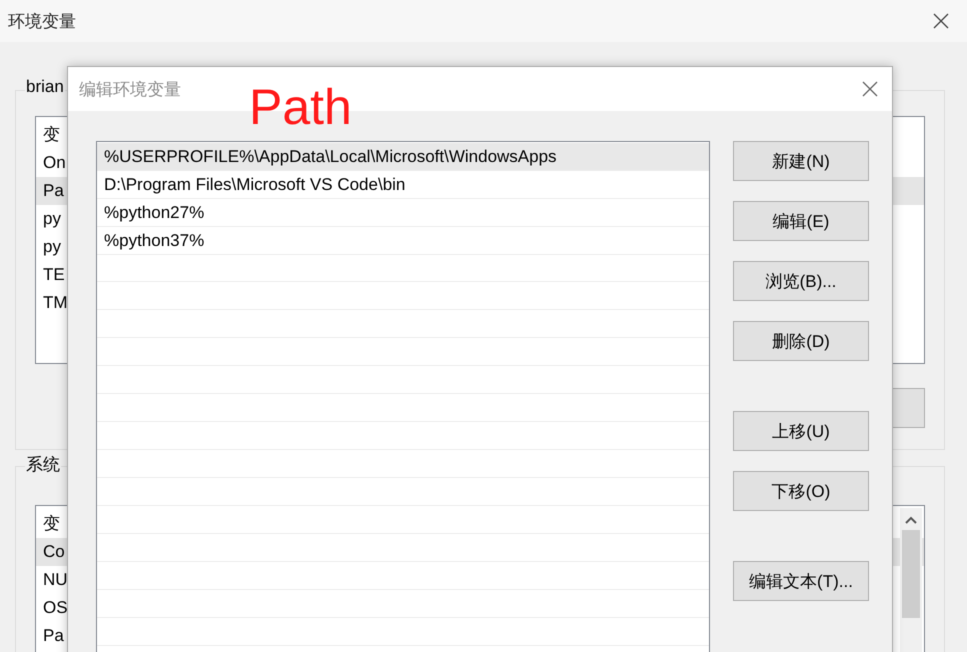 The width and height of the screenshot is (967, 652). What do you see at coordinates (130, 89) in the screenshot?
I see `dialog-title: 编辑环境变量` at bounding box center [130, 89].